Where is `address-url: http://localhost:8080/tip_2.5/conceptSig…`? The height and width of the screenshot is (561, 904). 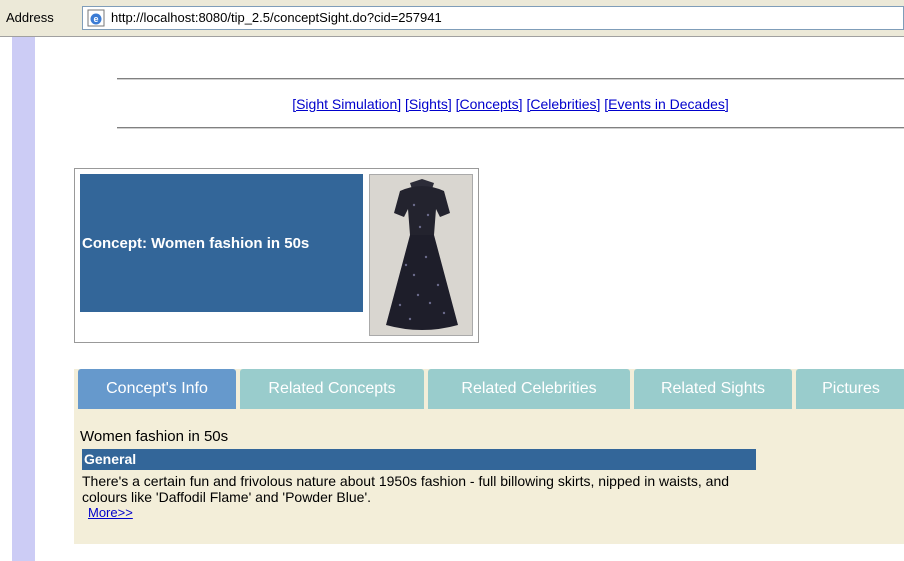 address-url: http://localhost:8080/tip_2.5/conceptSig… is located at coordinates (276, 17).